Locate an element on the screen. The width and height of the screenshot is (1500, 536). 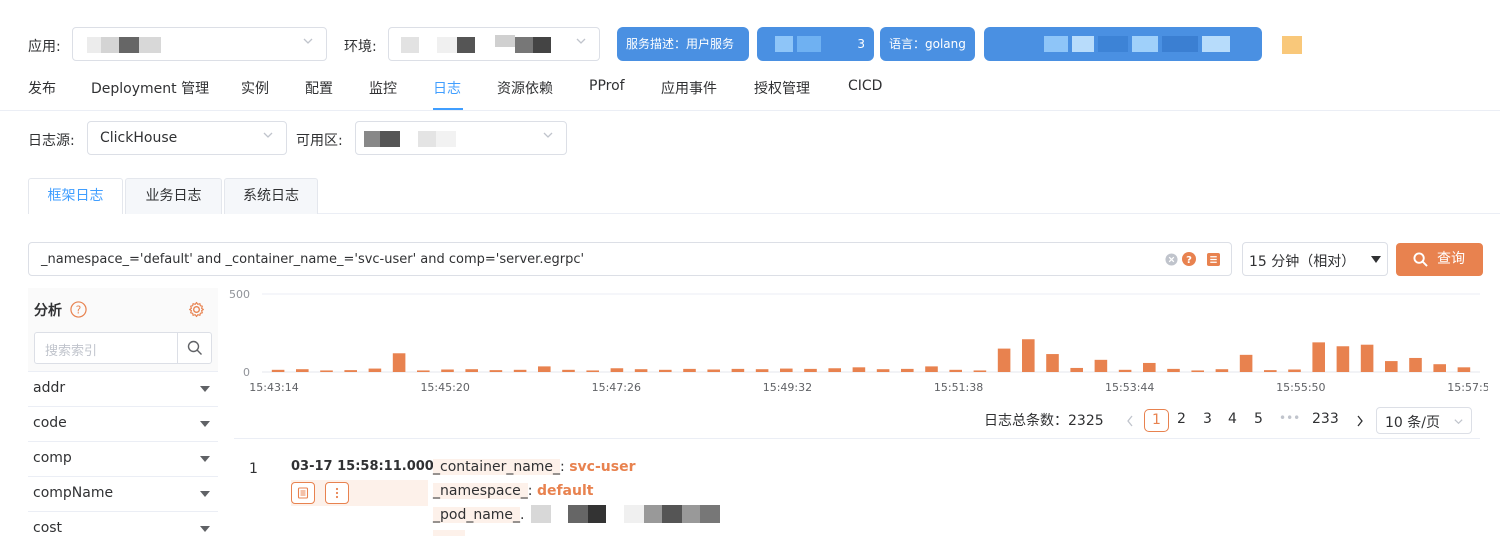
page-4: 4 is located at coordinates (1232, 419).